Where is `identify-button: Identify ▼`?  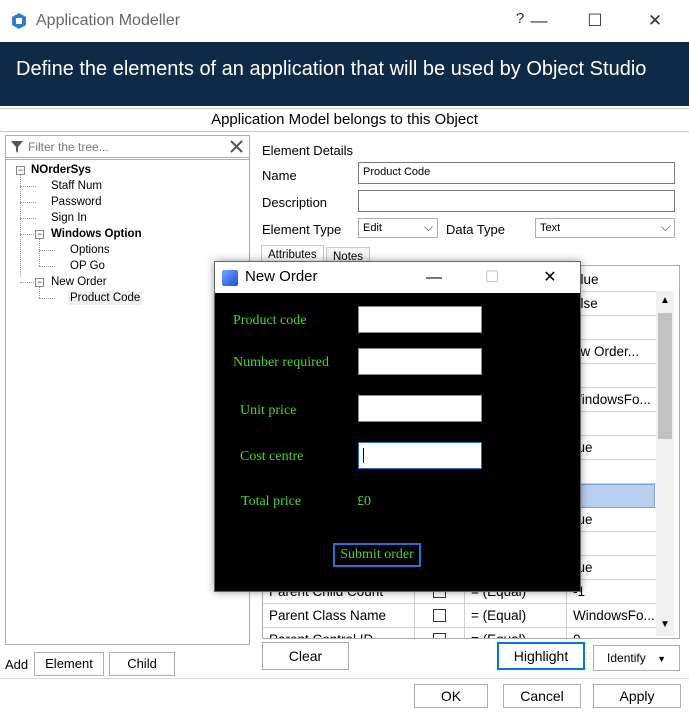
identify-button: Identify ▼ is located at coordinates (636, 658).